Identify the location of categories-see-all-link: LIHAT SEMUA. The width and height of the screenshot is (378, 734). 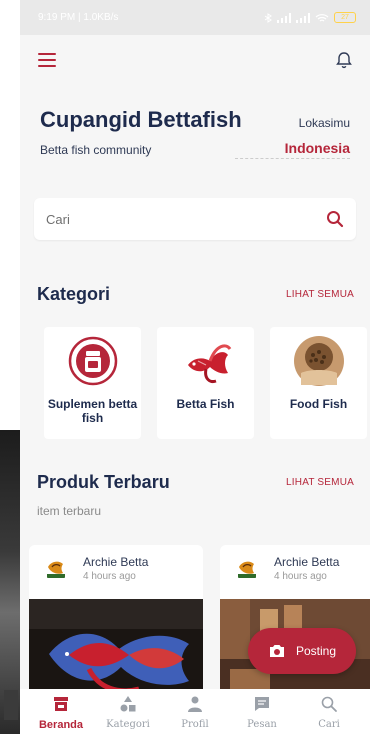
(320, 294).